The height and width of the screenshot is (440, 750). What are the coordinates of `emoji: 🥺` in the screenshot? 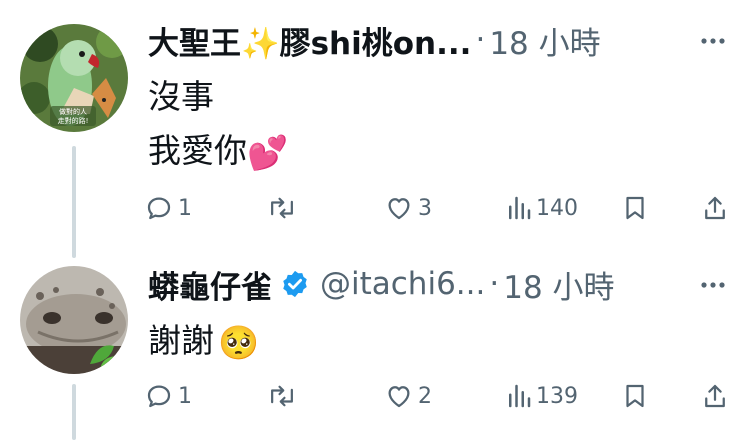 It's located at (239, 342).